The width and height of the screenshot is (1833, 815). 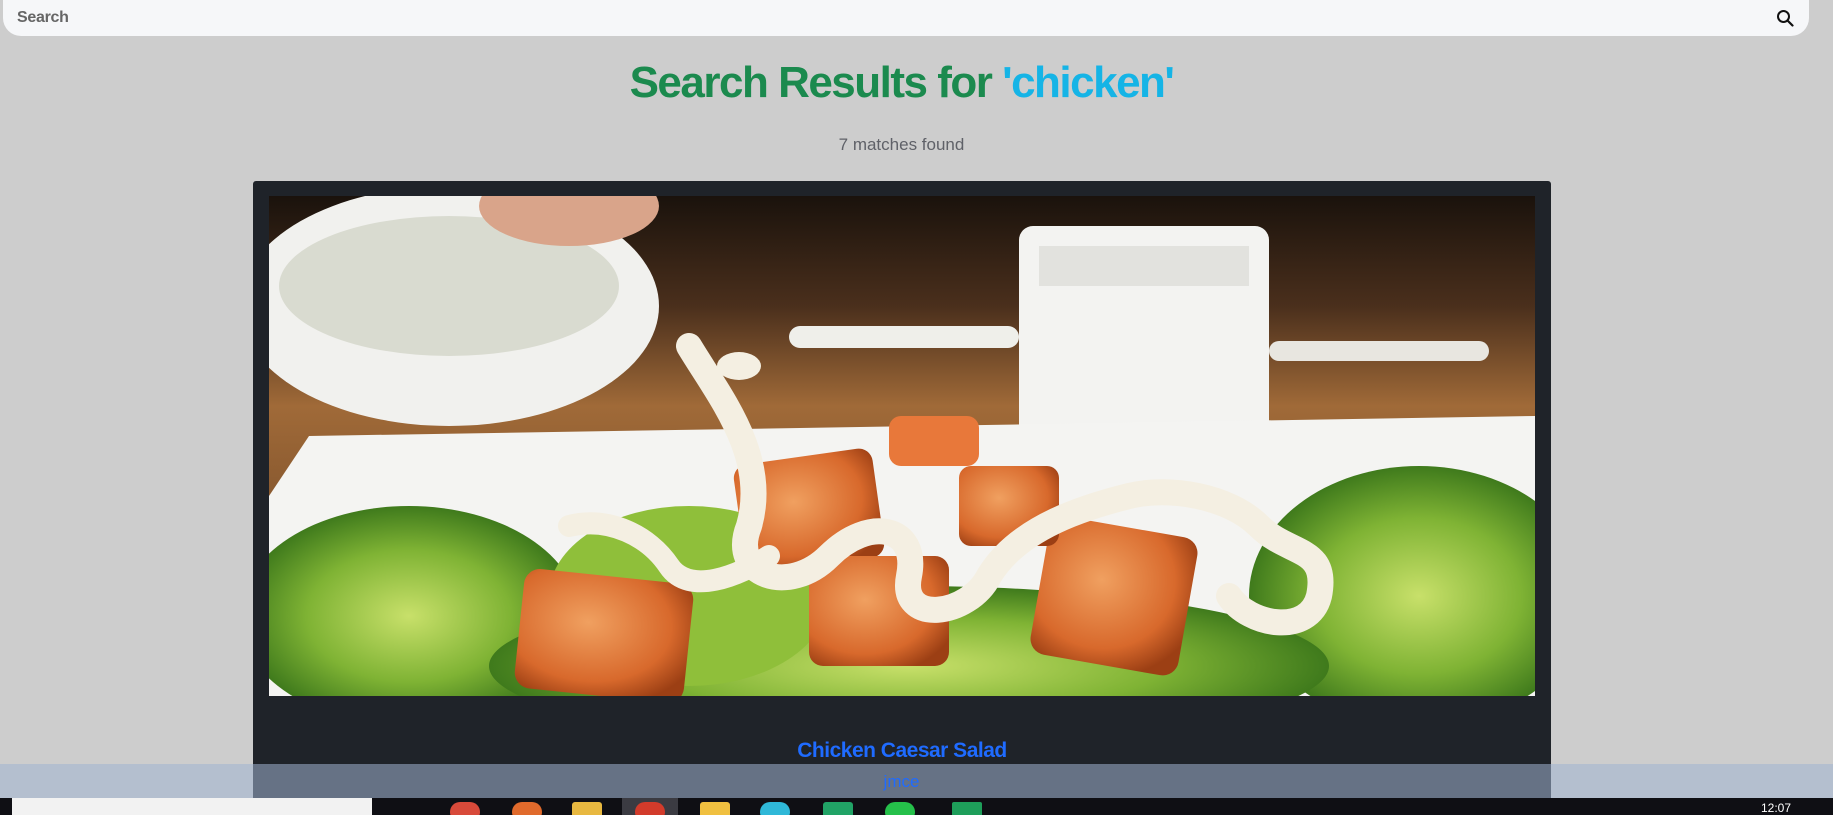 I want to click on recipe-author-link: jmce, so click(x=901, y=782).